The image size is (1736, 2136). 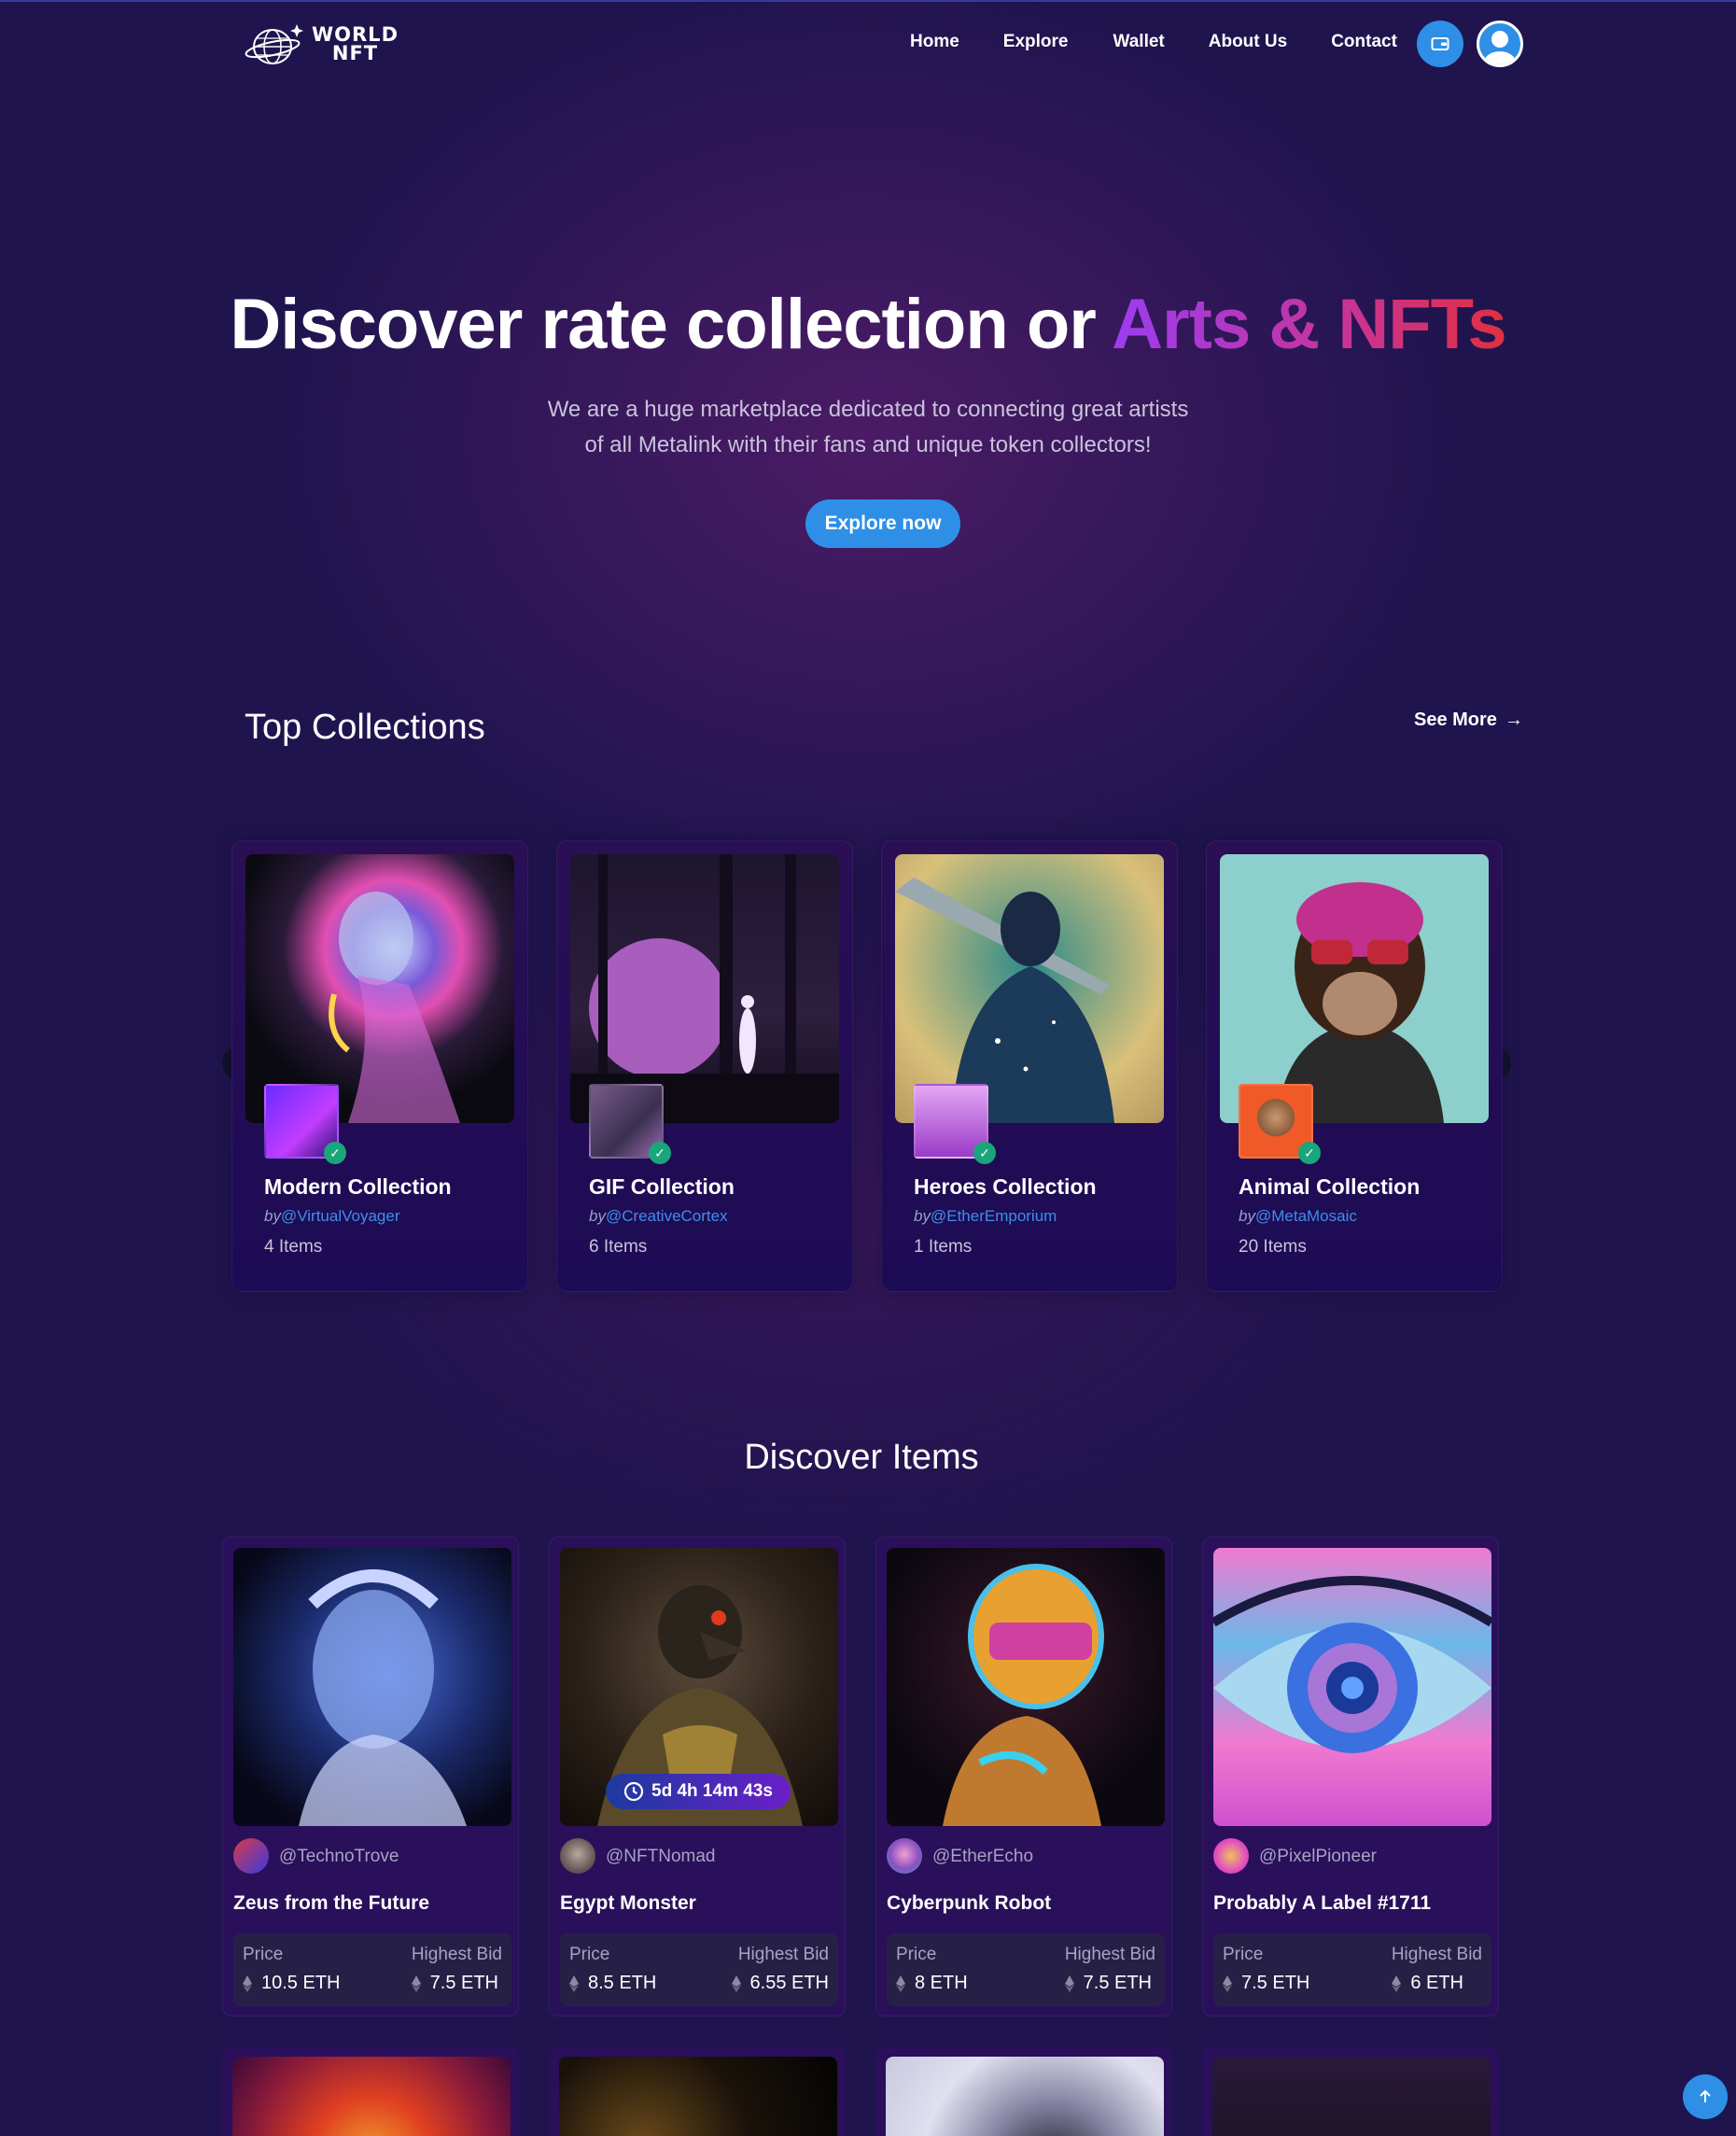 I want to click on site-logo: WORLD NFT, so click(x=322, y=44).